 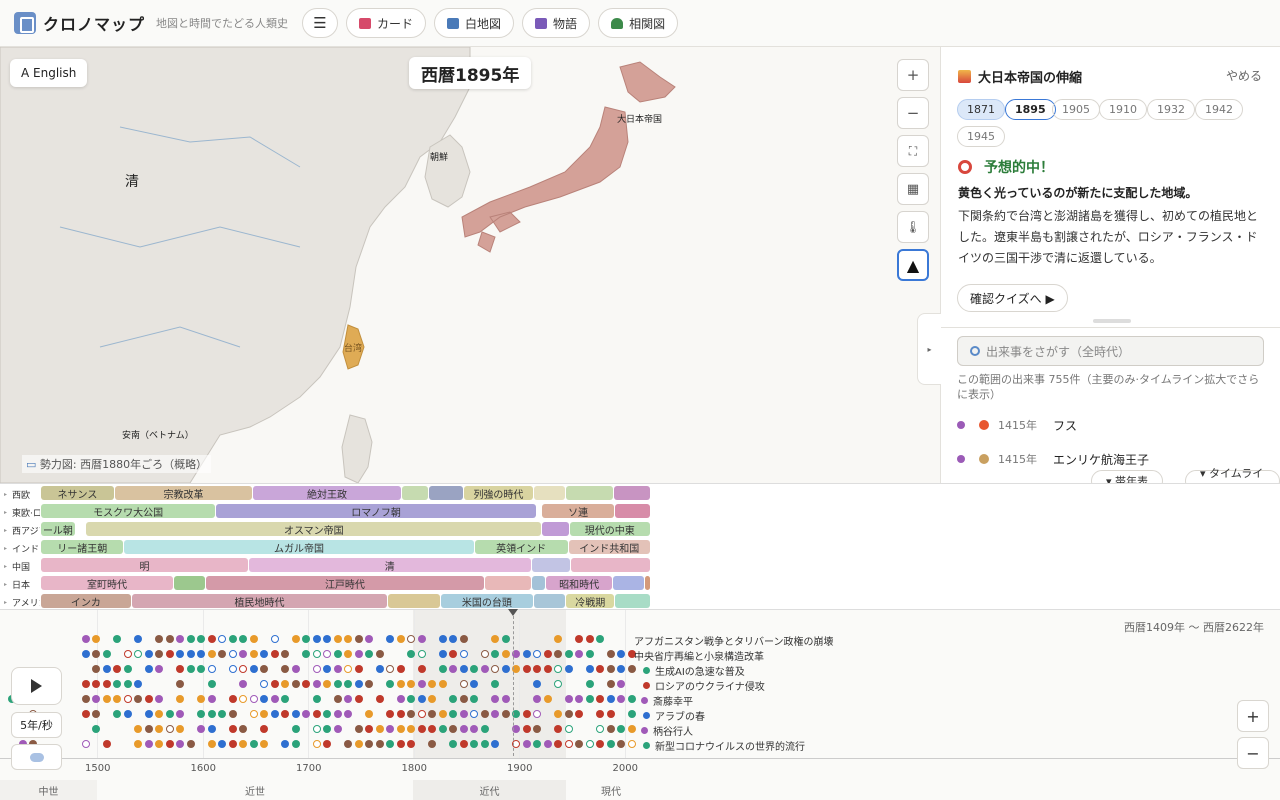 I want to click on chat-button, so click(x=36, y=757).